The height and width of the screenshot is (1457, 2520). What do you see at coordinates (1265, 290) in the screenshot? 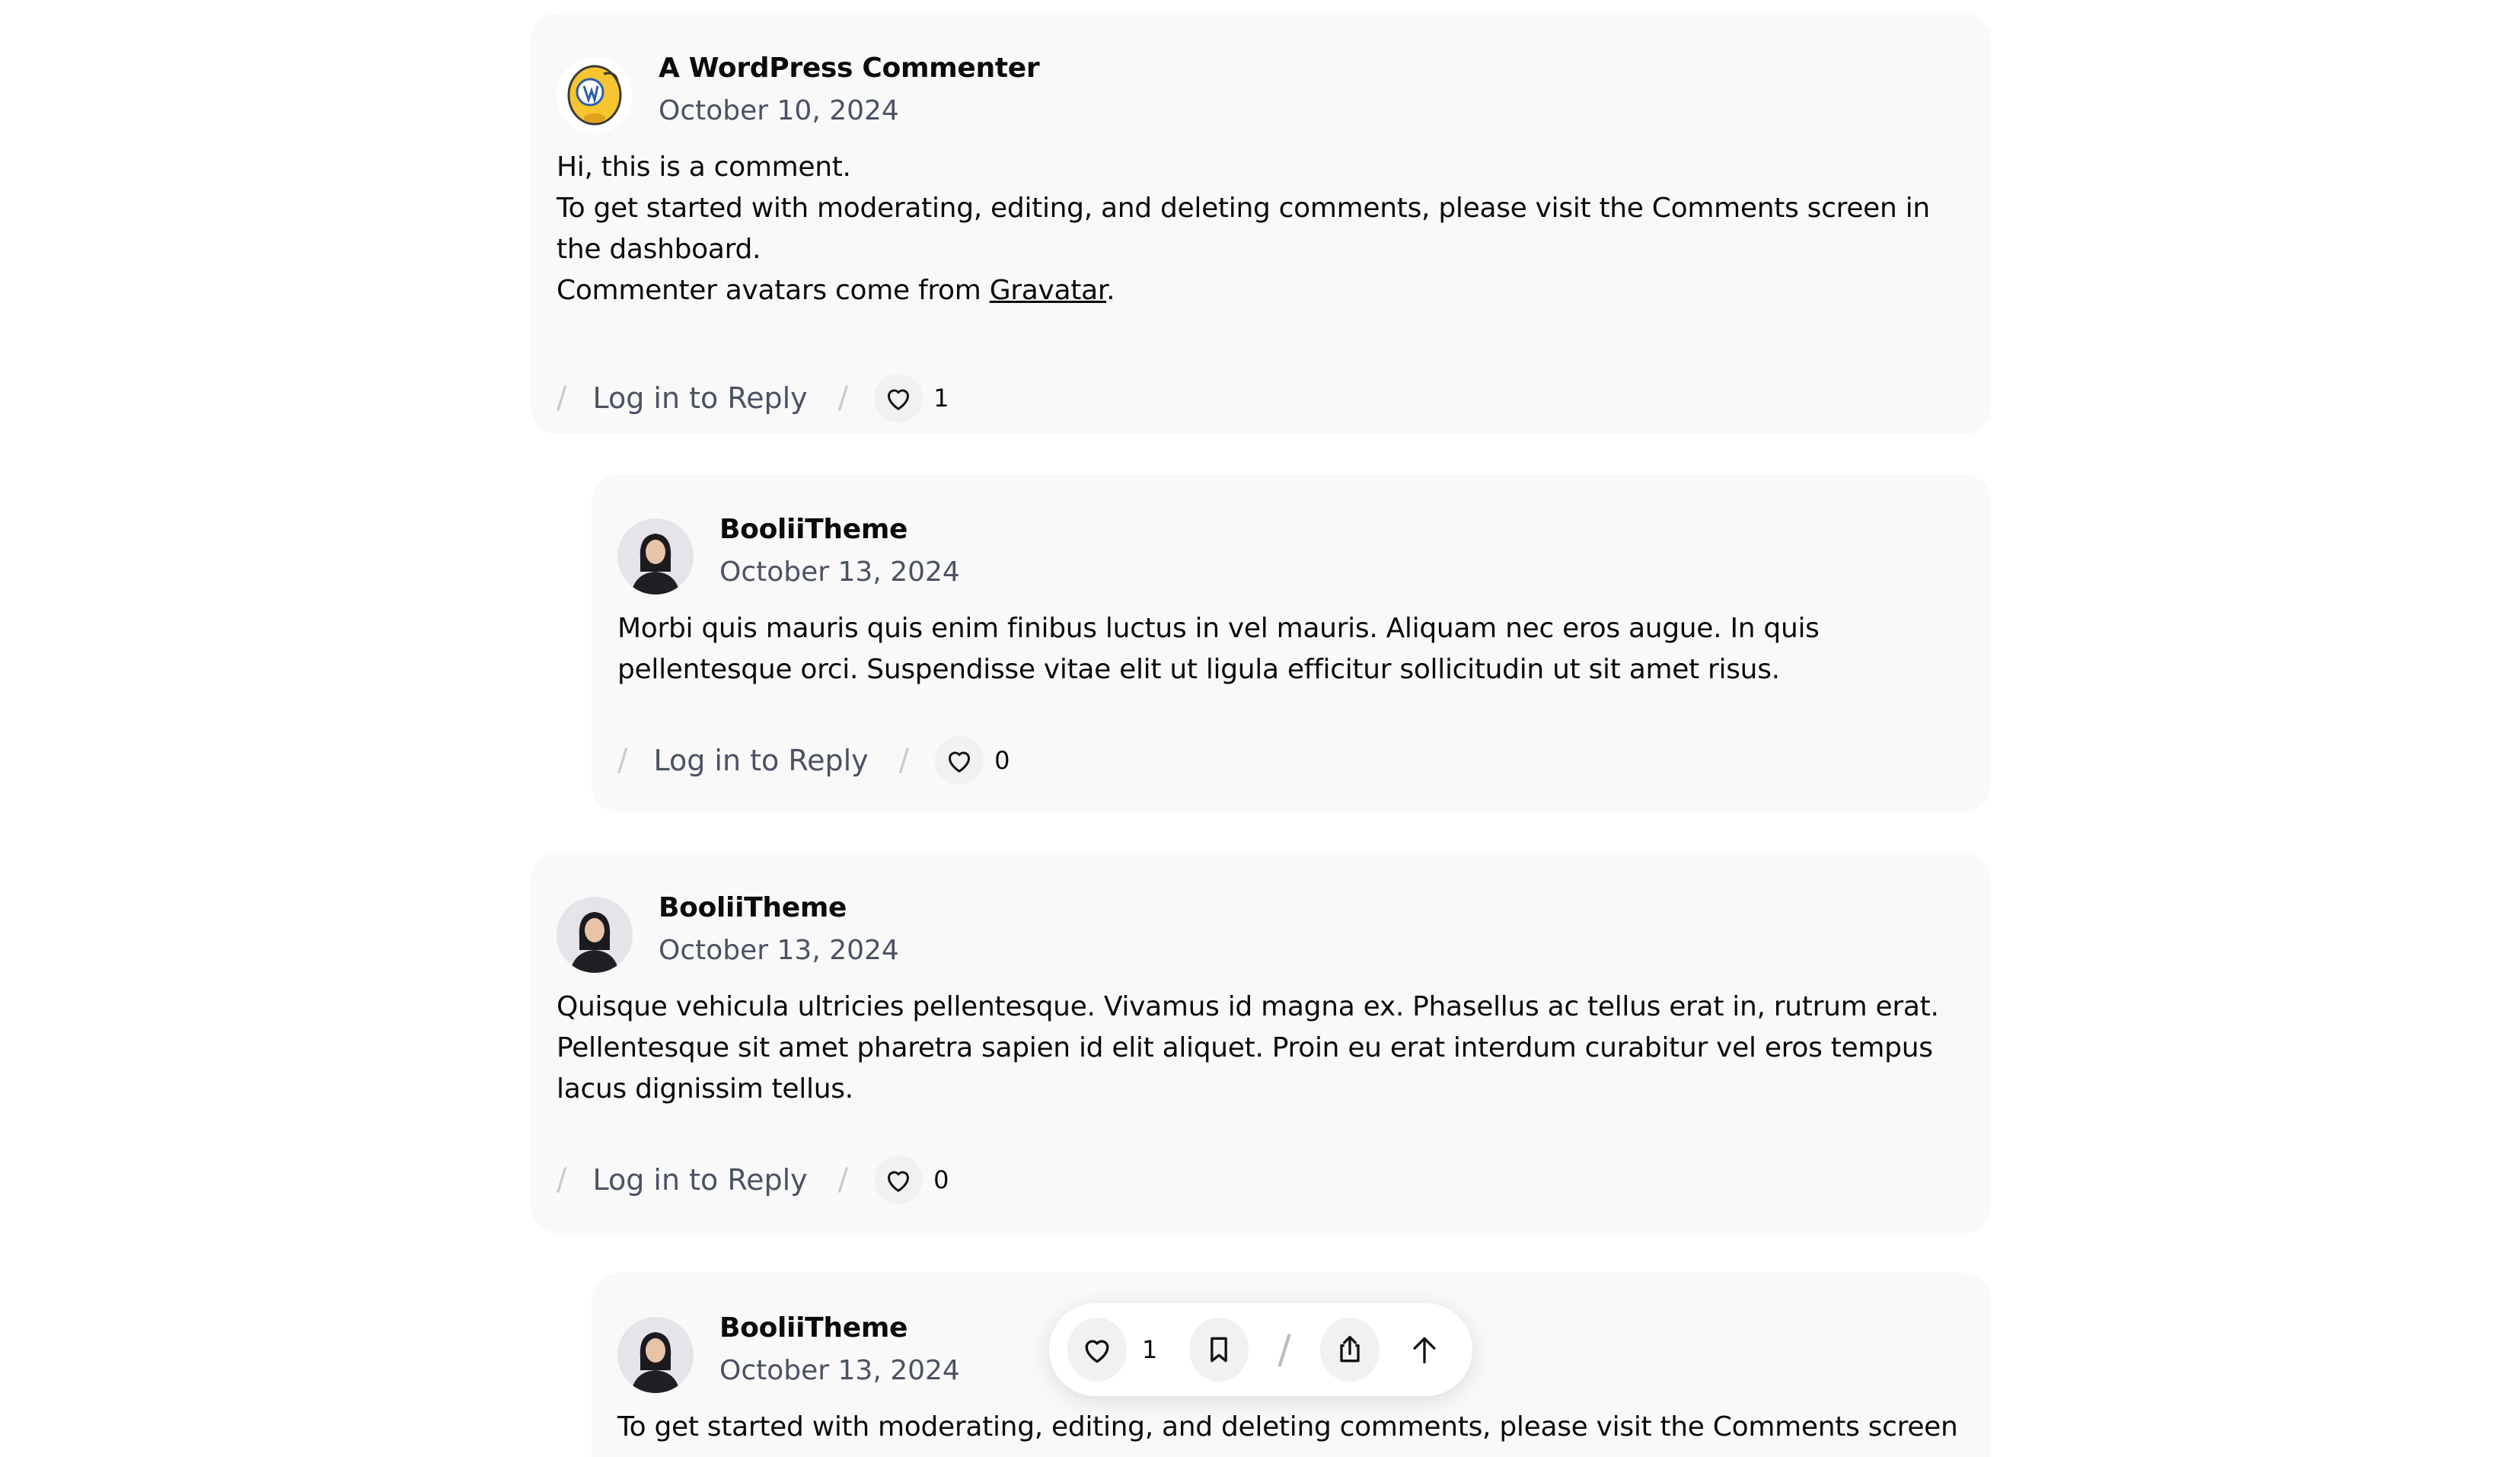
I see `comment-text-line: Commenter avatars come from Gravatar.` at bounding box center [1265, 290].